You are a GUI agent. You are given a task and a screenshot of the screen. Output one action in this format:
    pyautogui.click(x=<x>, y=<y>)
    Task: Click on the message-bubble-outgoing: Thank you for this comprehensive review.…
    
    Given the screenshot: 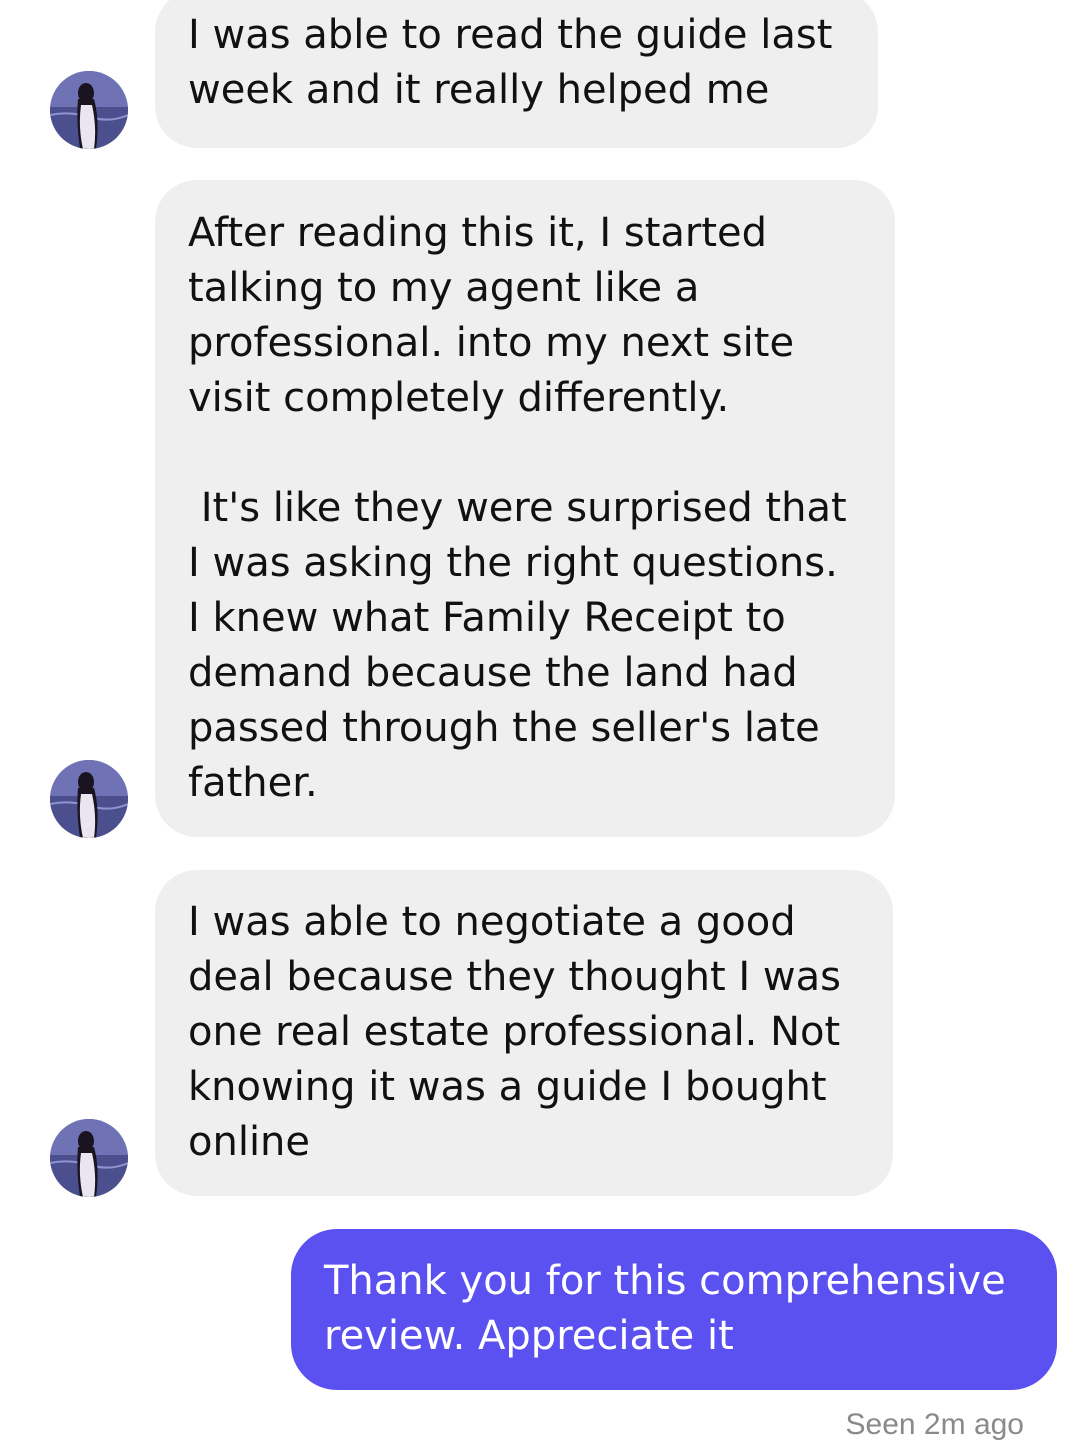 What is the action you would take?
    pyautogui.click(x=674, y=1309)
    